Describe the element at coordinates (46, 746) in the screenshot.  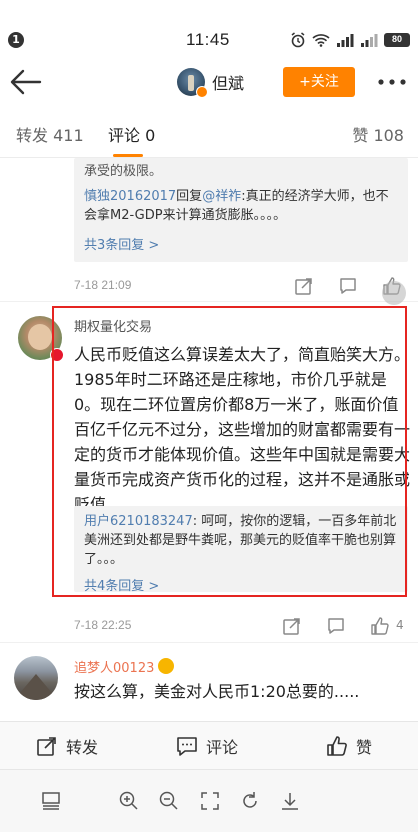
I see `repost-icon` at that location.